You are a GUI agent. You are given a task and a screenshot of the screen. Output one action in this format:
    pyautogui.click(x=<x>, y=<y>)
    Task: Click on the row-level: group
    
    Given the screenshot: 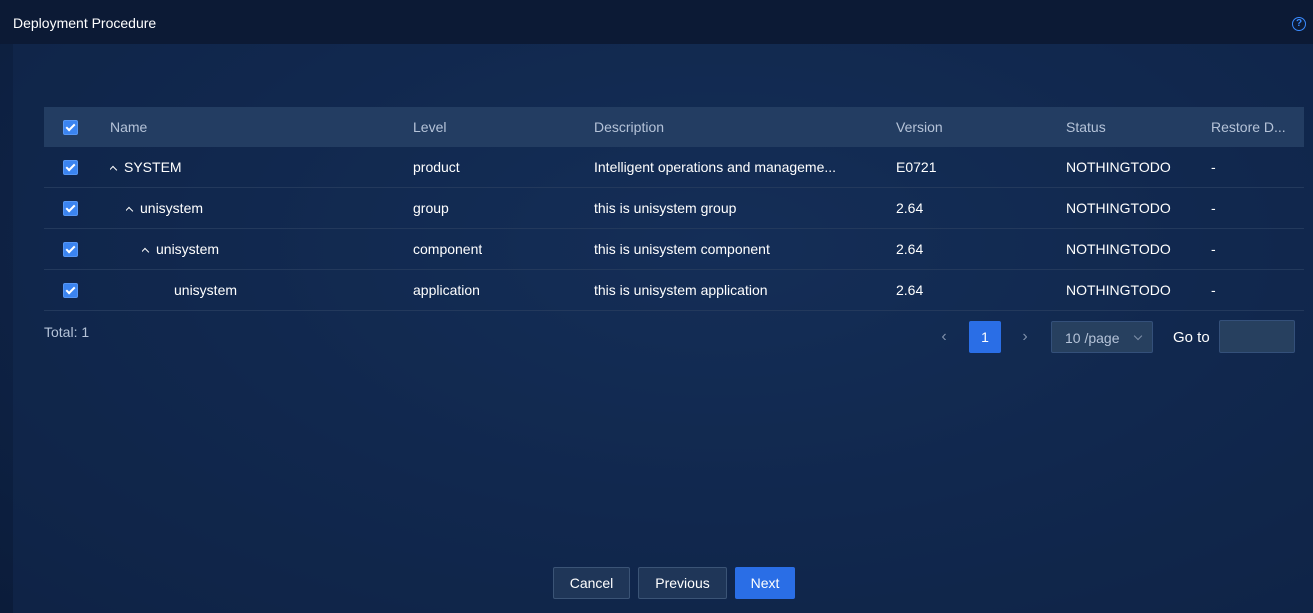 What is the action you would take?
    pyautogui.click(x=431, y=208)
    